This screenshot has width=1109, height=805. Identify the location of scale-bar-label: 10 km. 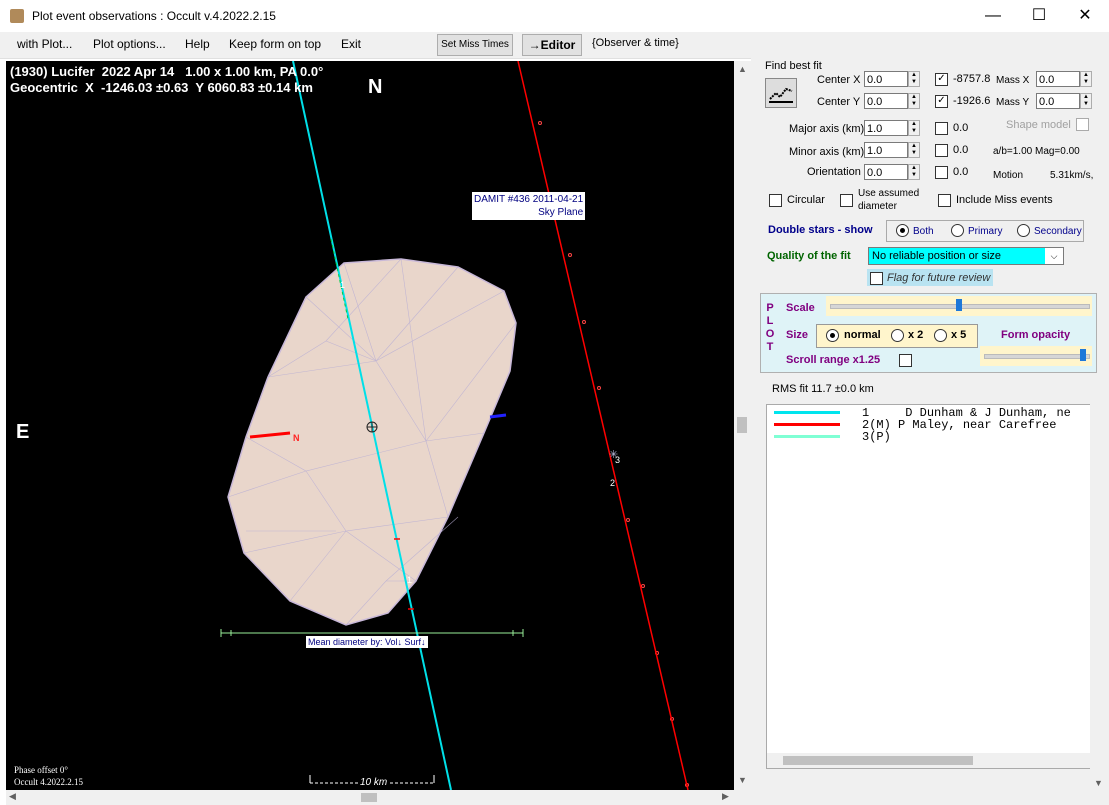
(374, 782).